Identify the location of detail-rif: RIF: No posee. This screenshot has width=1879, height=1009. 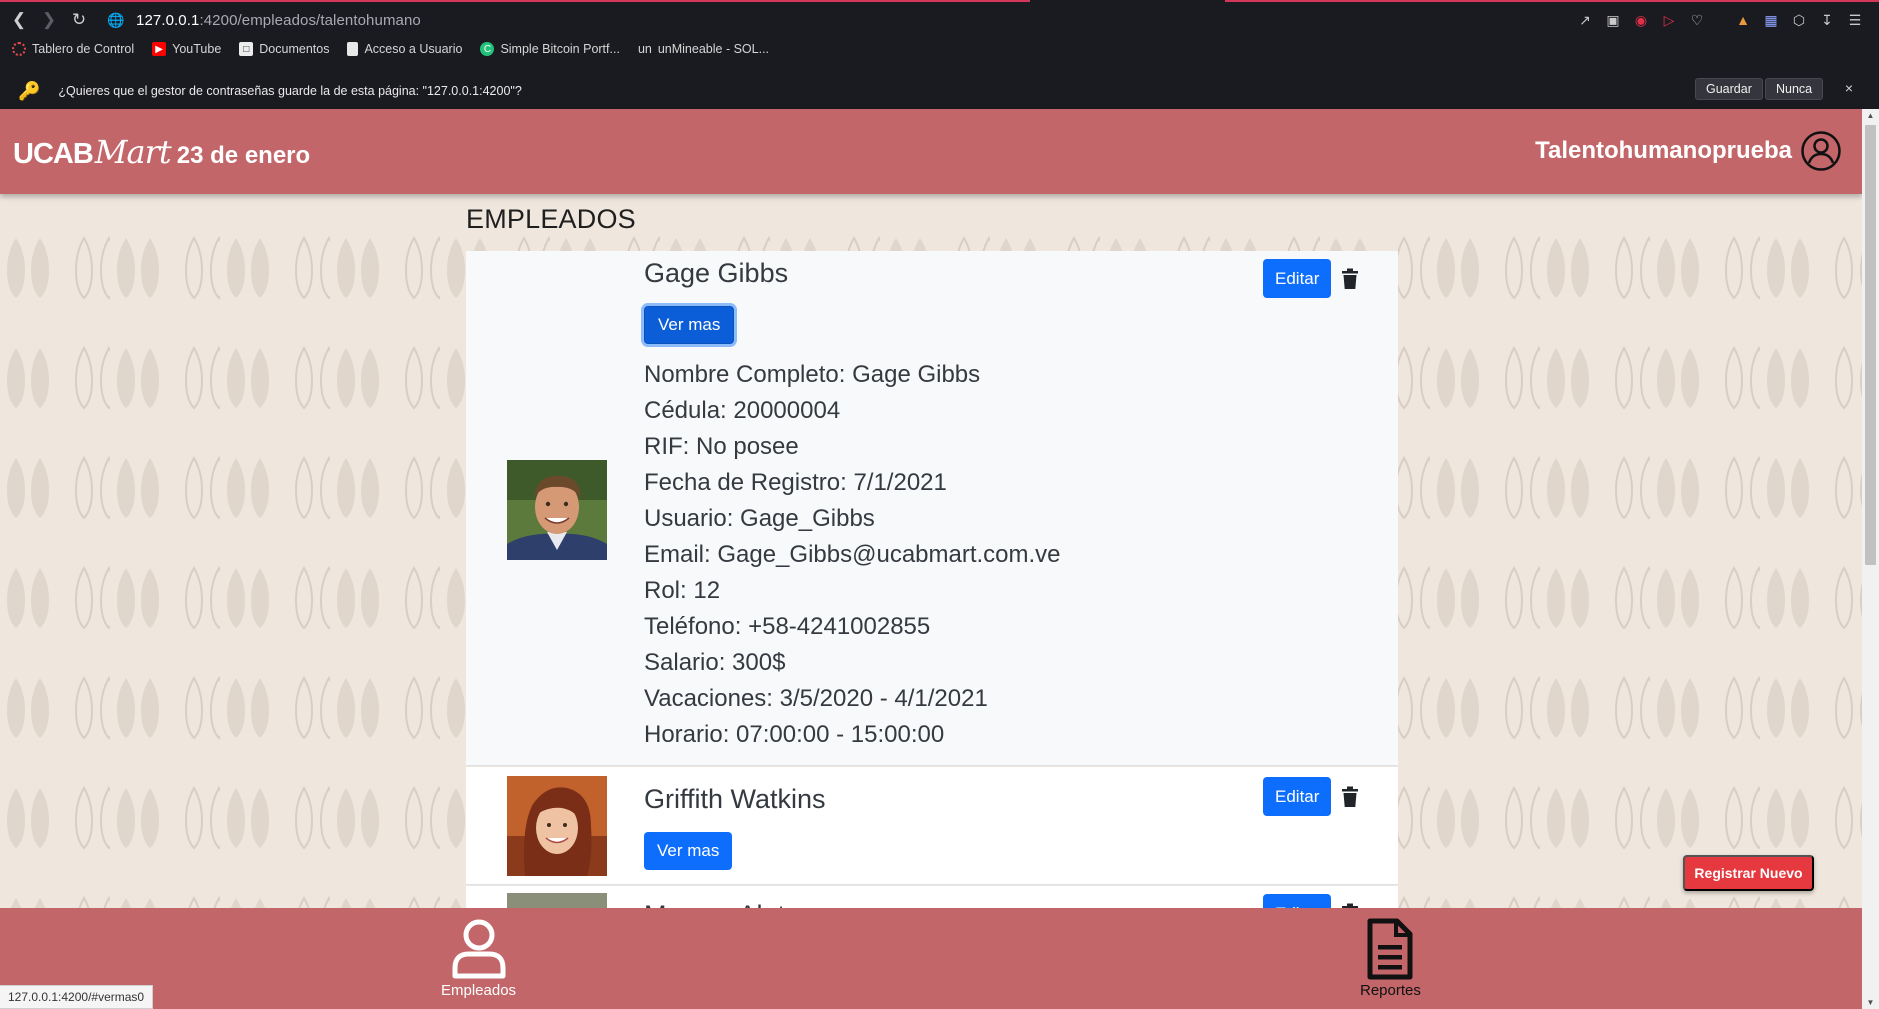
(721, 446).